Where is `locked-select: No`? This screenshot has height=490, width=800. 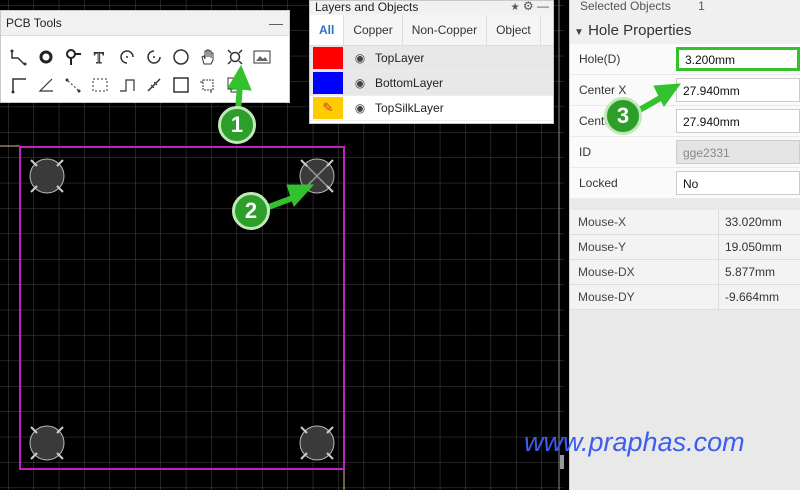
locked-select: No is located at coordinates (738, 183).